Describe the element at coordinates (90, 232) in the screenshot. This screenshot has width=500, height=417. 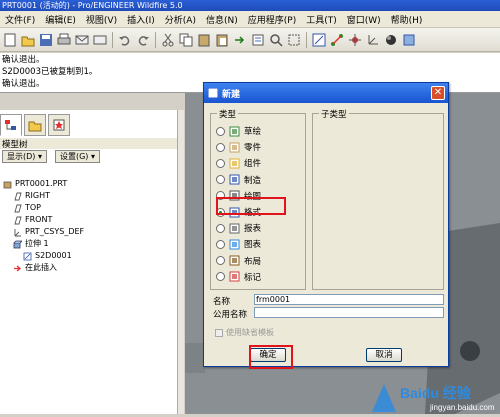
I see `tree-row: PRT_CSYS_DEF` at that location.